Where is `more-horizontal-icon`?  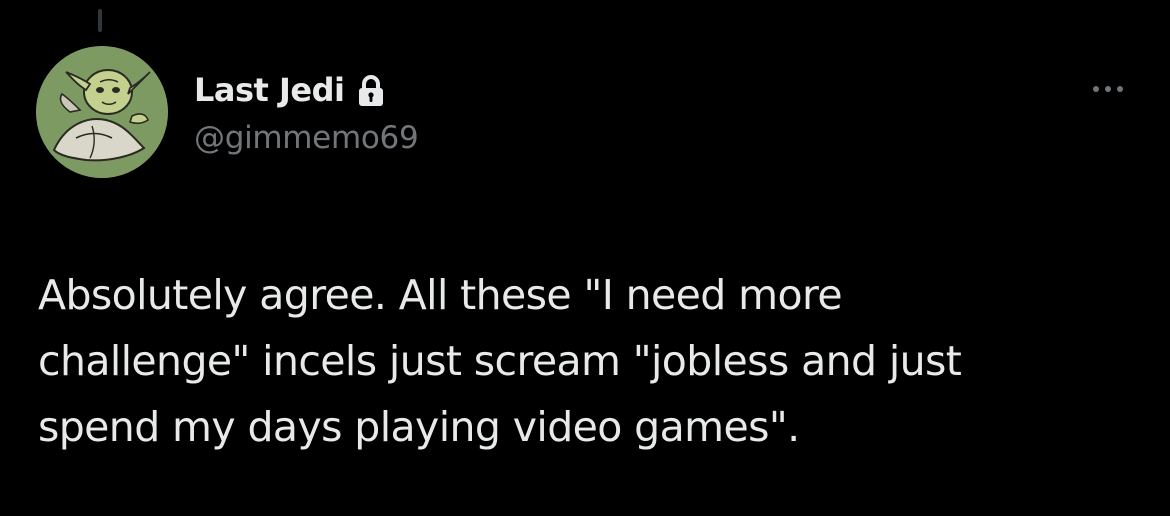
more-horizontal-icon is located at coordinates (1108, 89).